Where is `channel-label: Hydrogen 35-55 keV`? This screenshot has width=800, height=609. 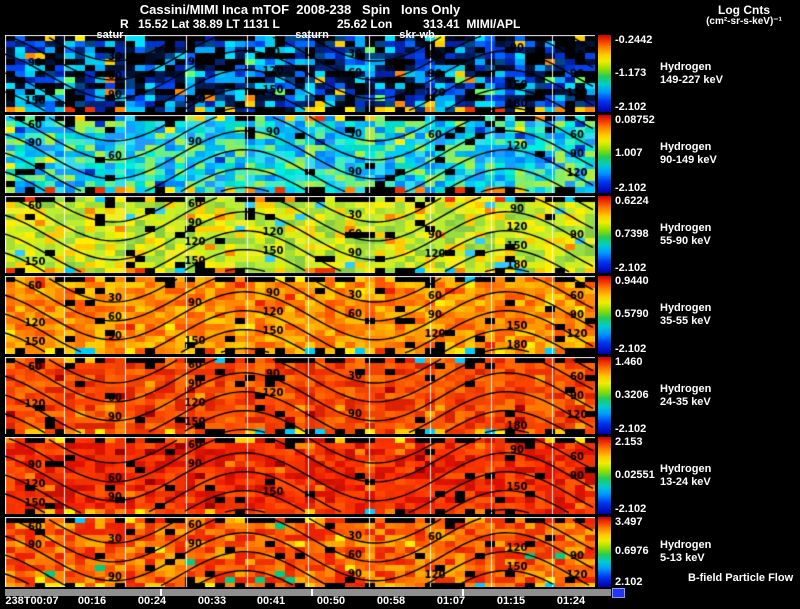
channel-label: Hydrogen 35-55 keV is located at coordinates (685, 315).